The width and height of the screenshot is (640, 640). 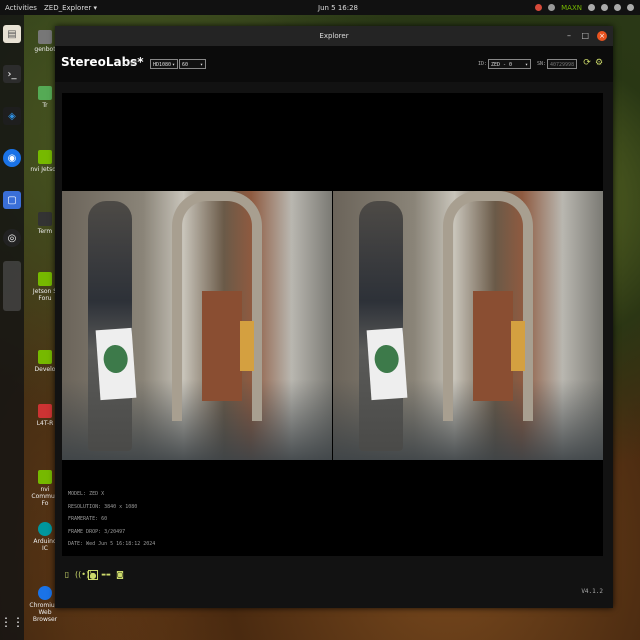 I want to click on app-menu: ZED_Explorer ▾, so click(x=70, y=8).